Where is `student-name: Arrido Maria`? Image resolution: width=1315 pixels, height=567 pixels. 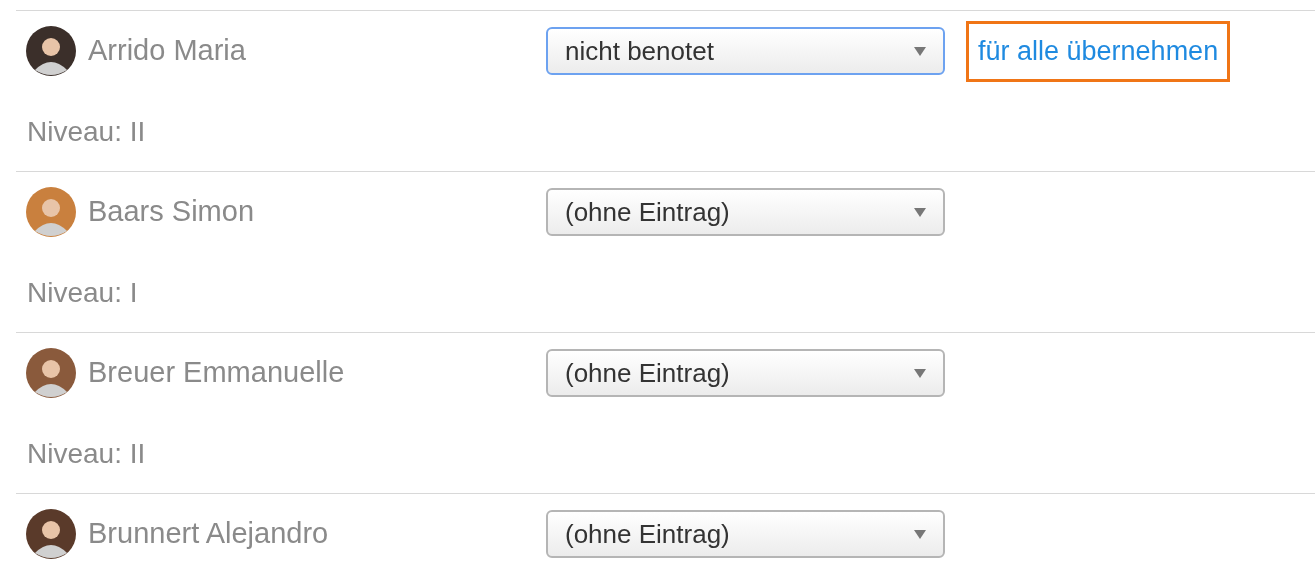
student-name: Arrido Maria is located at coordinates (167, 51).